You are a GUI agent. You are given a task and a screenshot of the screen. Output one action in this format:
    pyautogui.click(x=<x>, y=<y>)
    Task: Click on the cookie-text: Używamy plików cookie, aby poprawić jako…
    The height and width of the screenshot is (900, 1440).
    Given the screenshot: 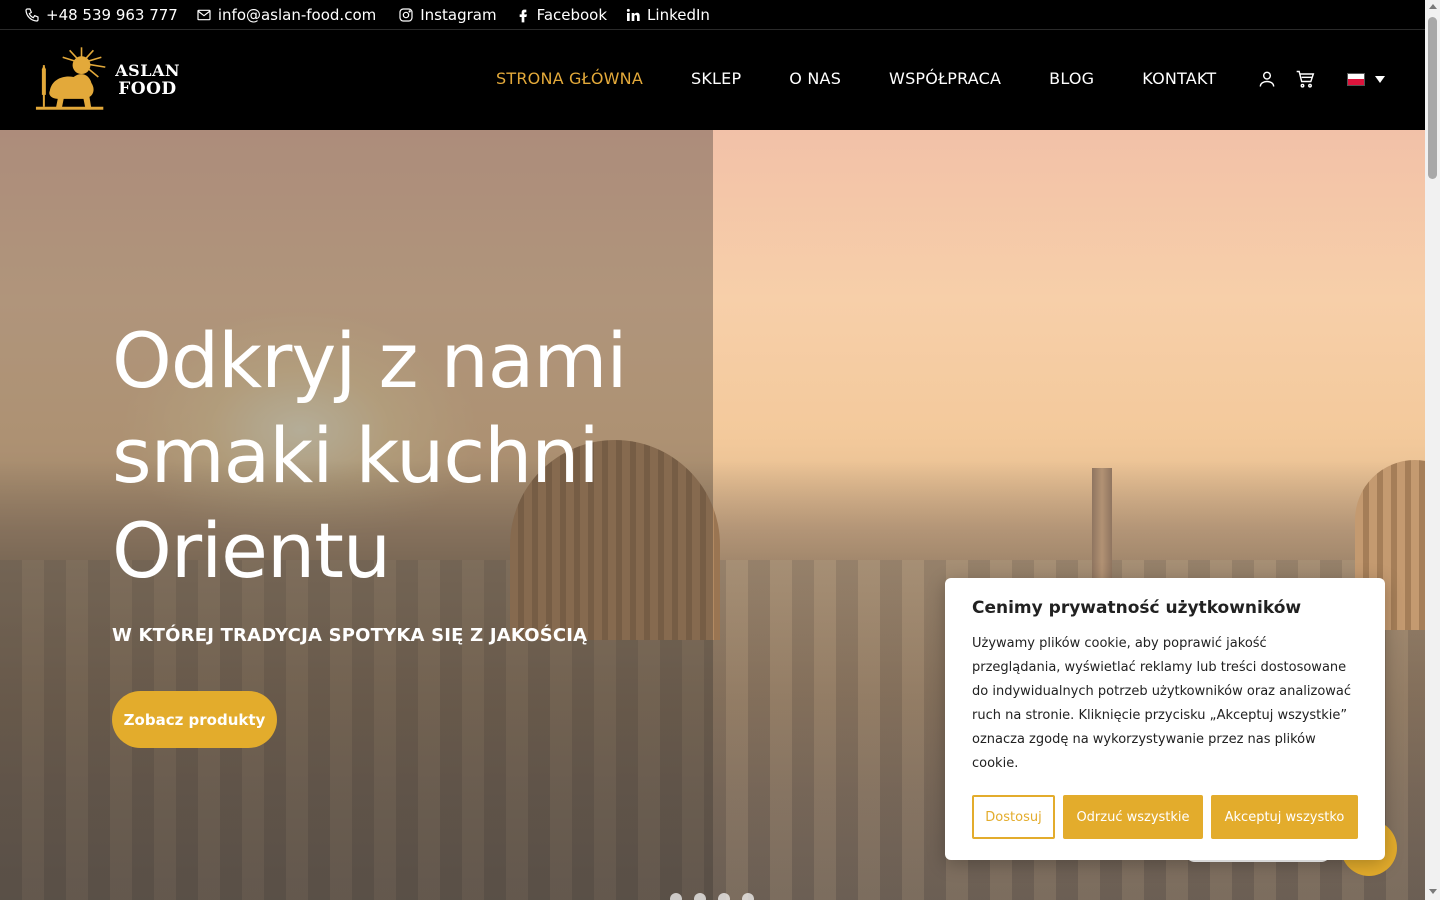 What is the action you would take?
    pyautogui.click(x=1162, y=703)
    